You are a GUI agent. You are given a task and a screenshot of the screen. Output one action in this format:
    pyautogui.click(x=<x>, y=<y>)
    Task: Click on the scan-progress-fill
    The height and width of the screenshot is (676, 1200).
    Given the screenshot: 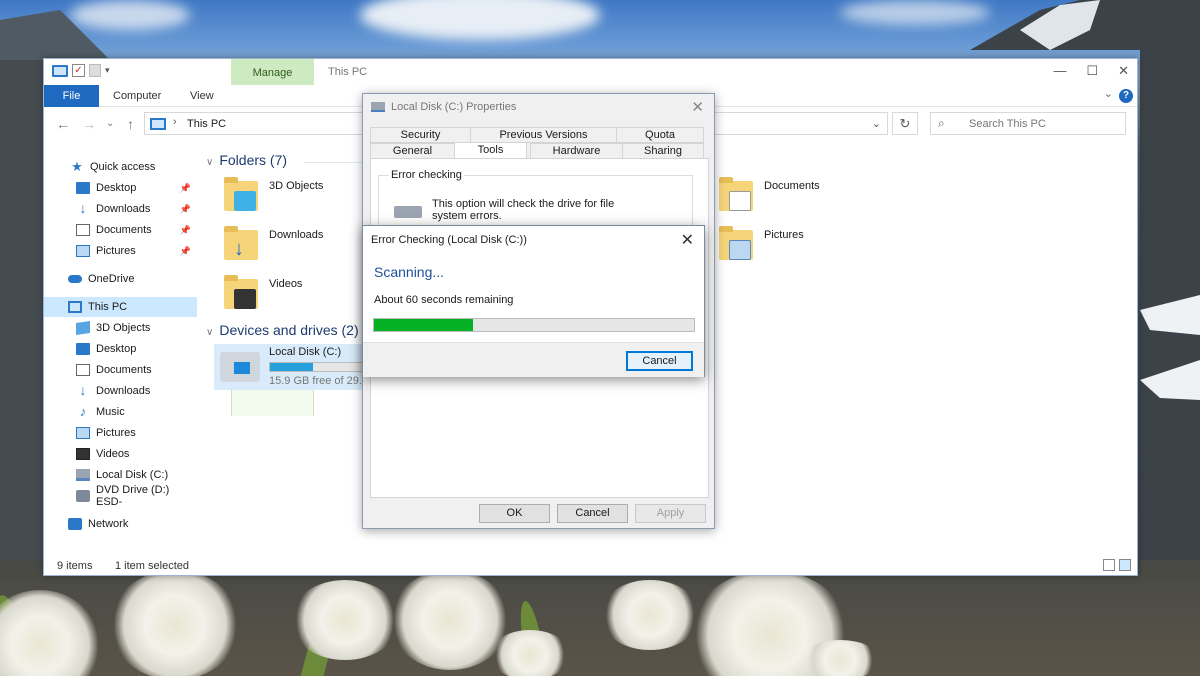 What is the action you would take?
    pyautogui.click(x=424, y=325)
    